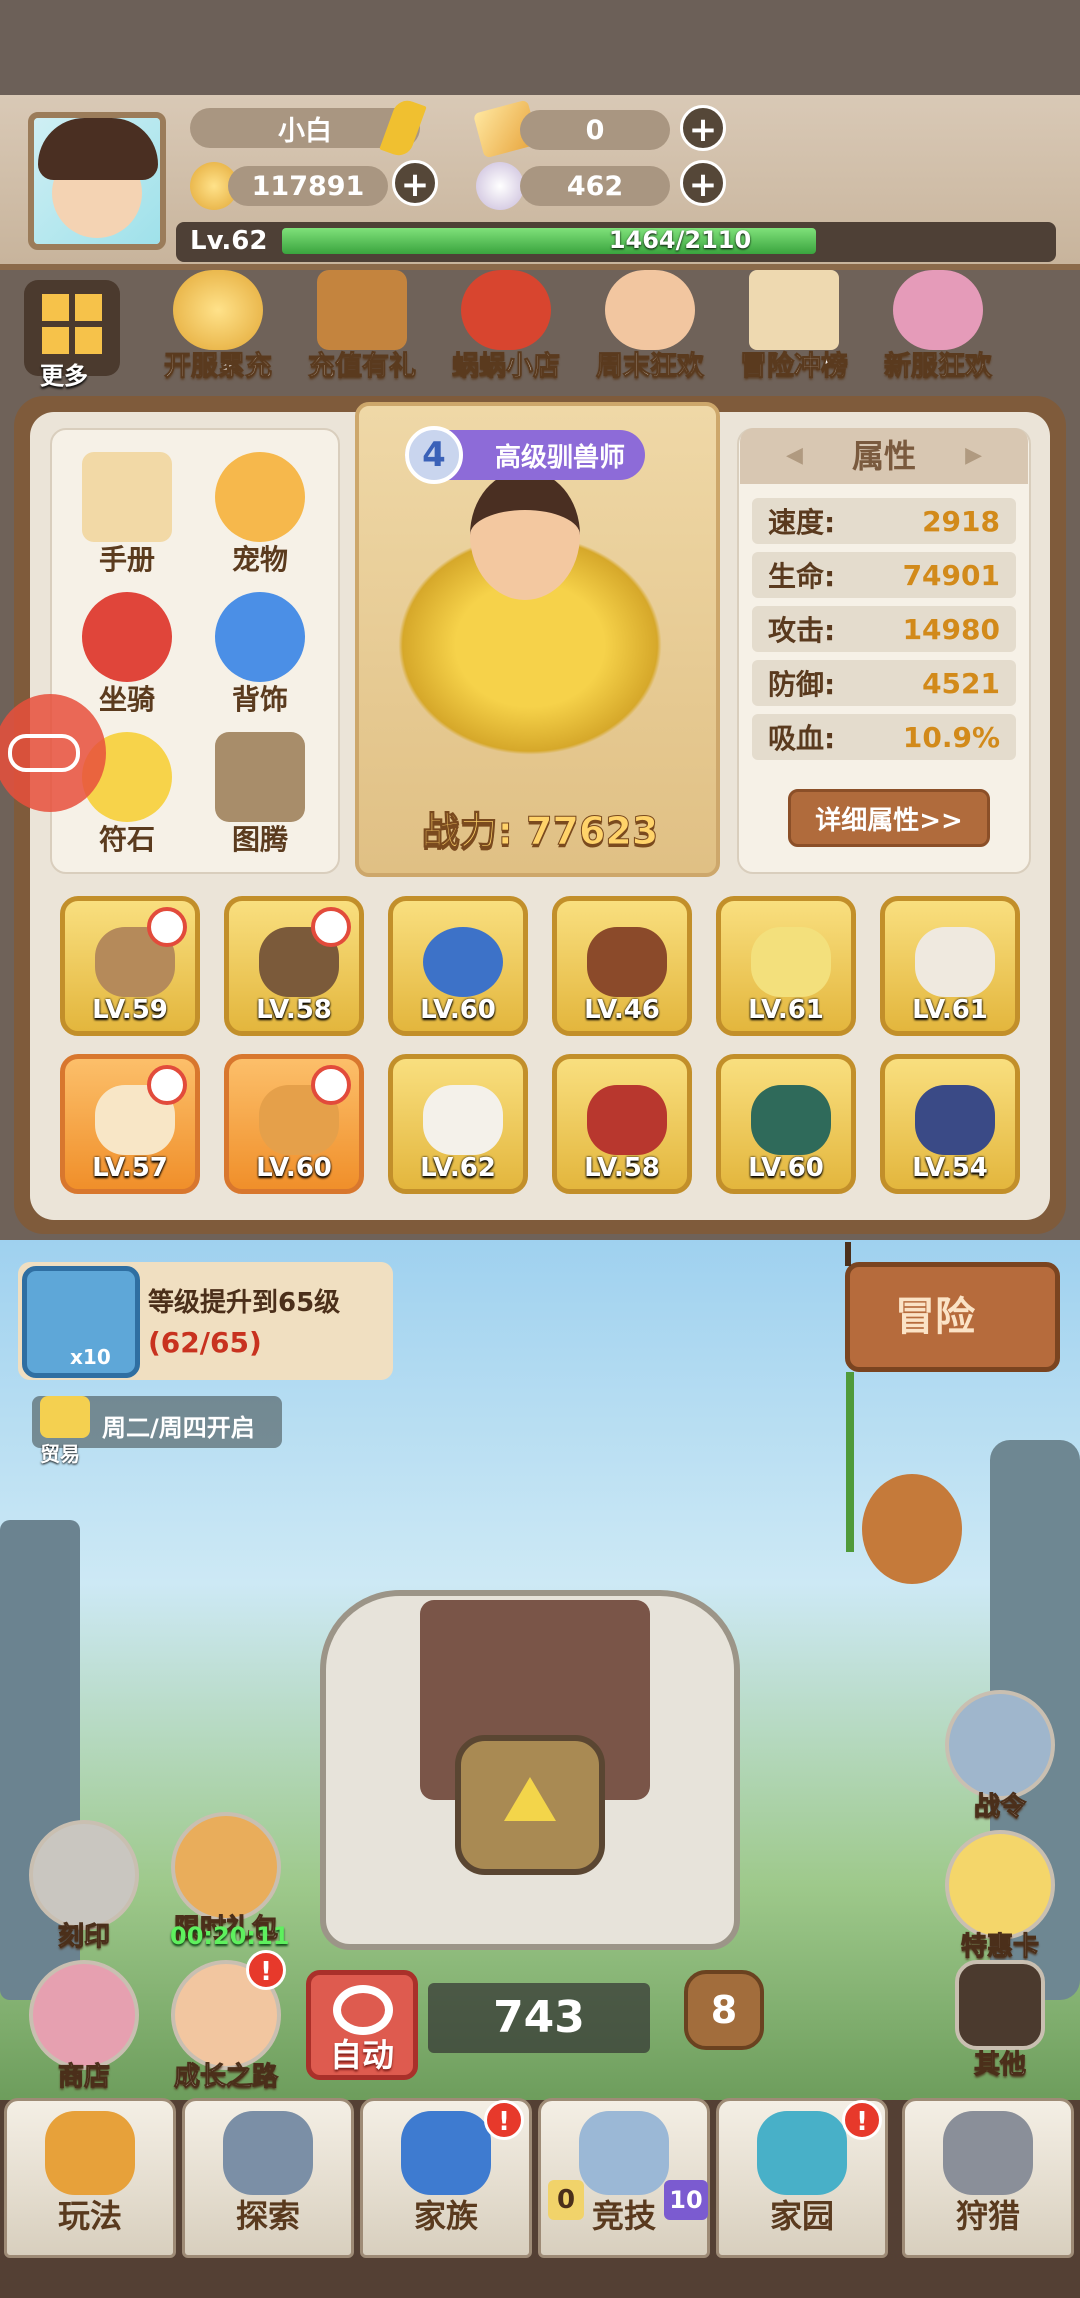 The height and width of the screenshot is (2298, 1080). I want to click on attr-key: 攻击:, so click(802, 630).